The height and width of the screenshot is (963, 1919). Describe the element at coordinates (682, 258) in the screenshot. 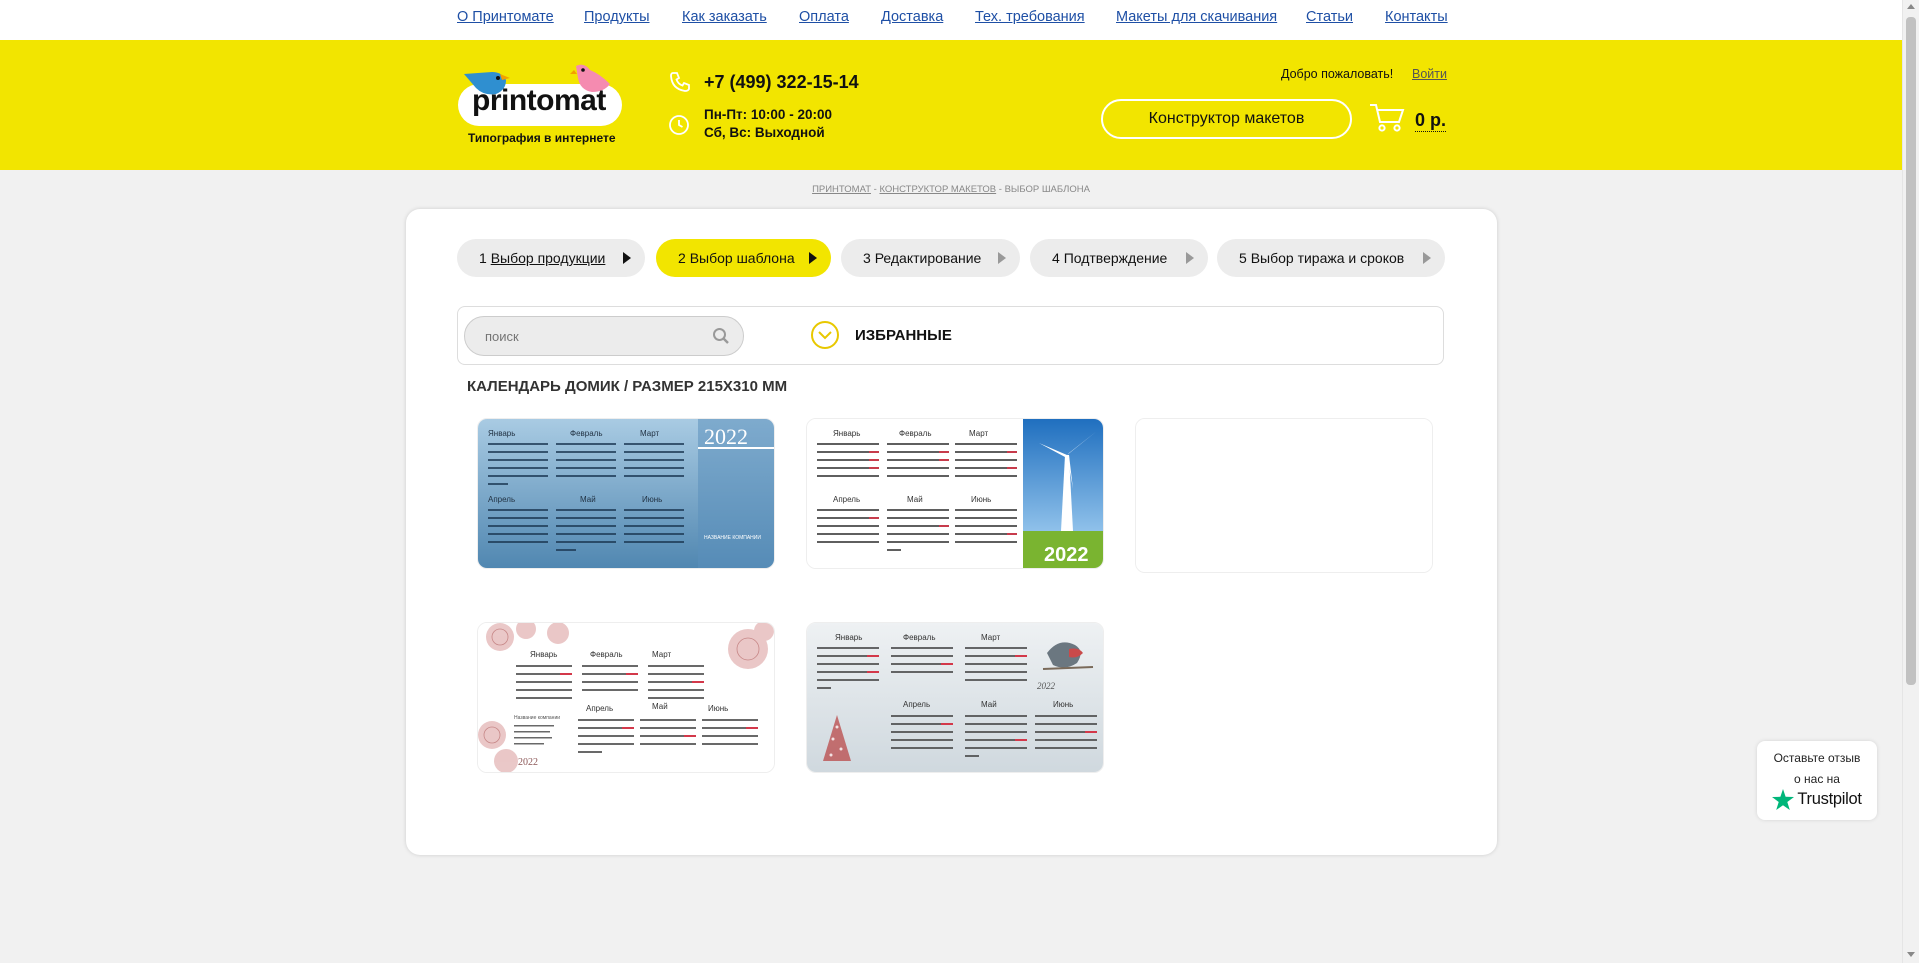

I see `step-number: 2` at that location.